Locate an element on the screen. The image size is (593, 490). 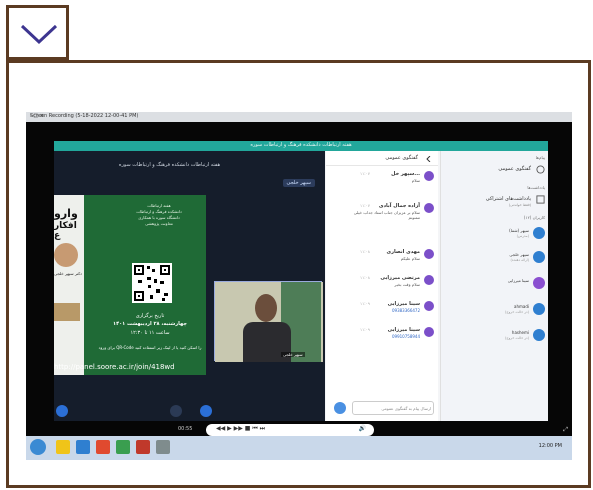
message-text: سلام is located at coordinates (415, 180).